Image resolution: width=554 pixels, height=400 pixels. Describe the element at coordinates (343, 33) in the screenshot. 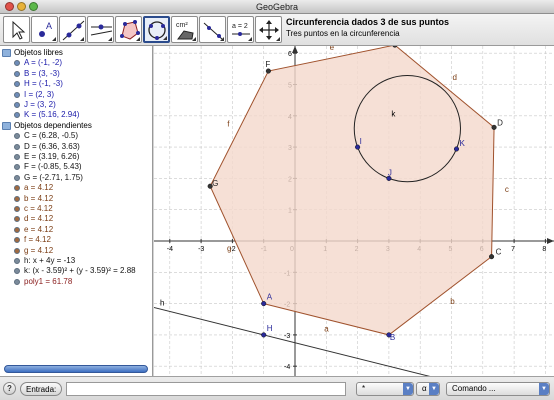

I see `tool-help: Tres puntos en la circunferencia` at that location.